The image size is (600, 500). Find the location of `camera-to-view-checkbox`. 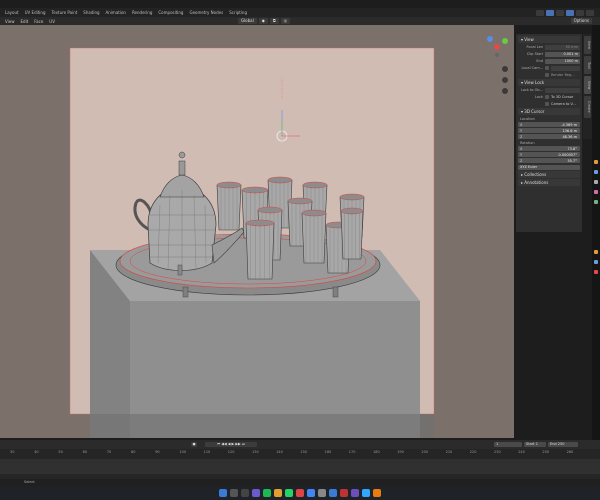

camera-to-view-checkbox is located at coordinates (547, 104).